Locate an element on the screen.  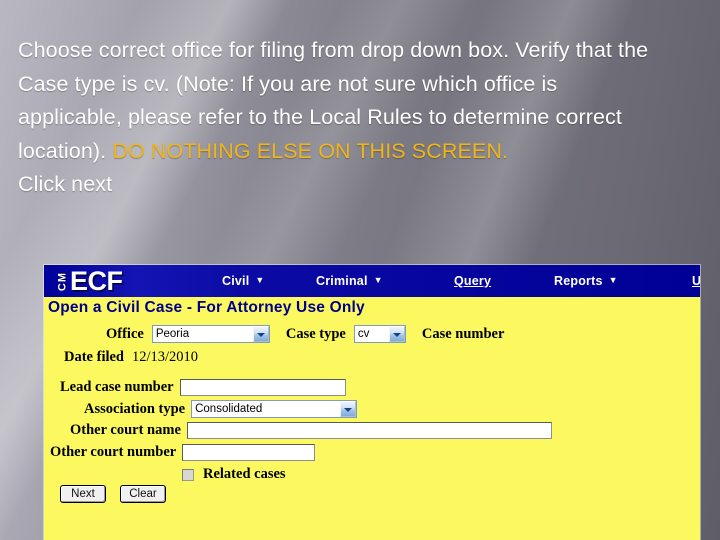
nav-item-reports-label: Reports is located at coordinates (578, 281).